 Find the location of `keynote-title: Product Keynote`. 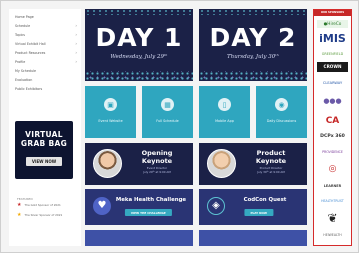

keynote-title: Product Keynote is located at coordinates (271, 157).